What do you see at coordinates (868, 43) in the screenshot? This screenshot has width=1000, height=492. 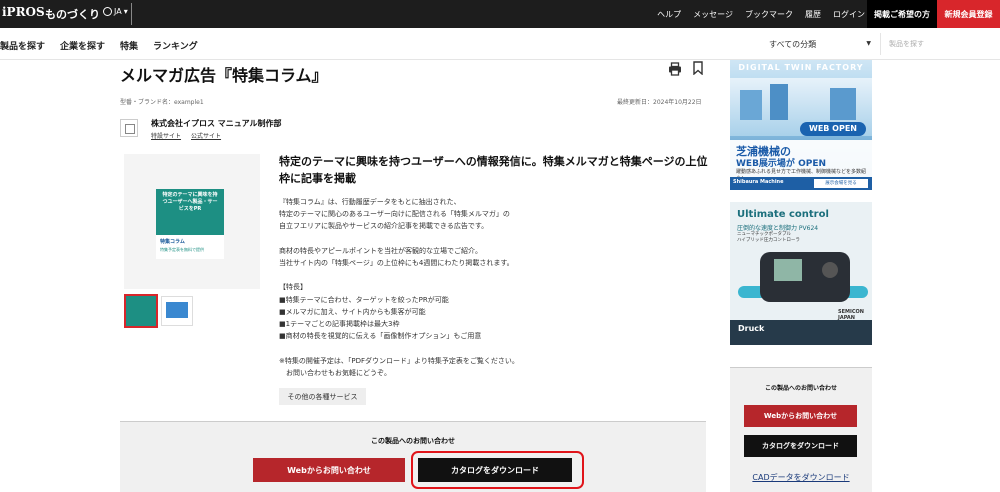 I see `chevron-down-icon: ▼` at bounding box center [868, 43].